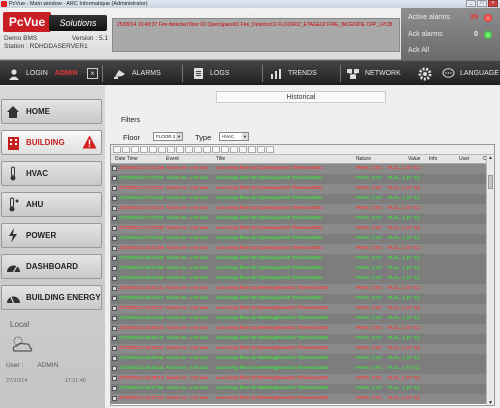 This screenshot has width=500, height=408. What do you see at coordinates (126, 159) in the screenshot?
I see `column-header-datetime: Date Time` at bounding box center [126, 159].